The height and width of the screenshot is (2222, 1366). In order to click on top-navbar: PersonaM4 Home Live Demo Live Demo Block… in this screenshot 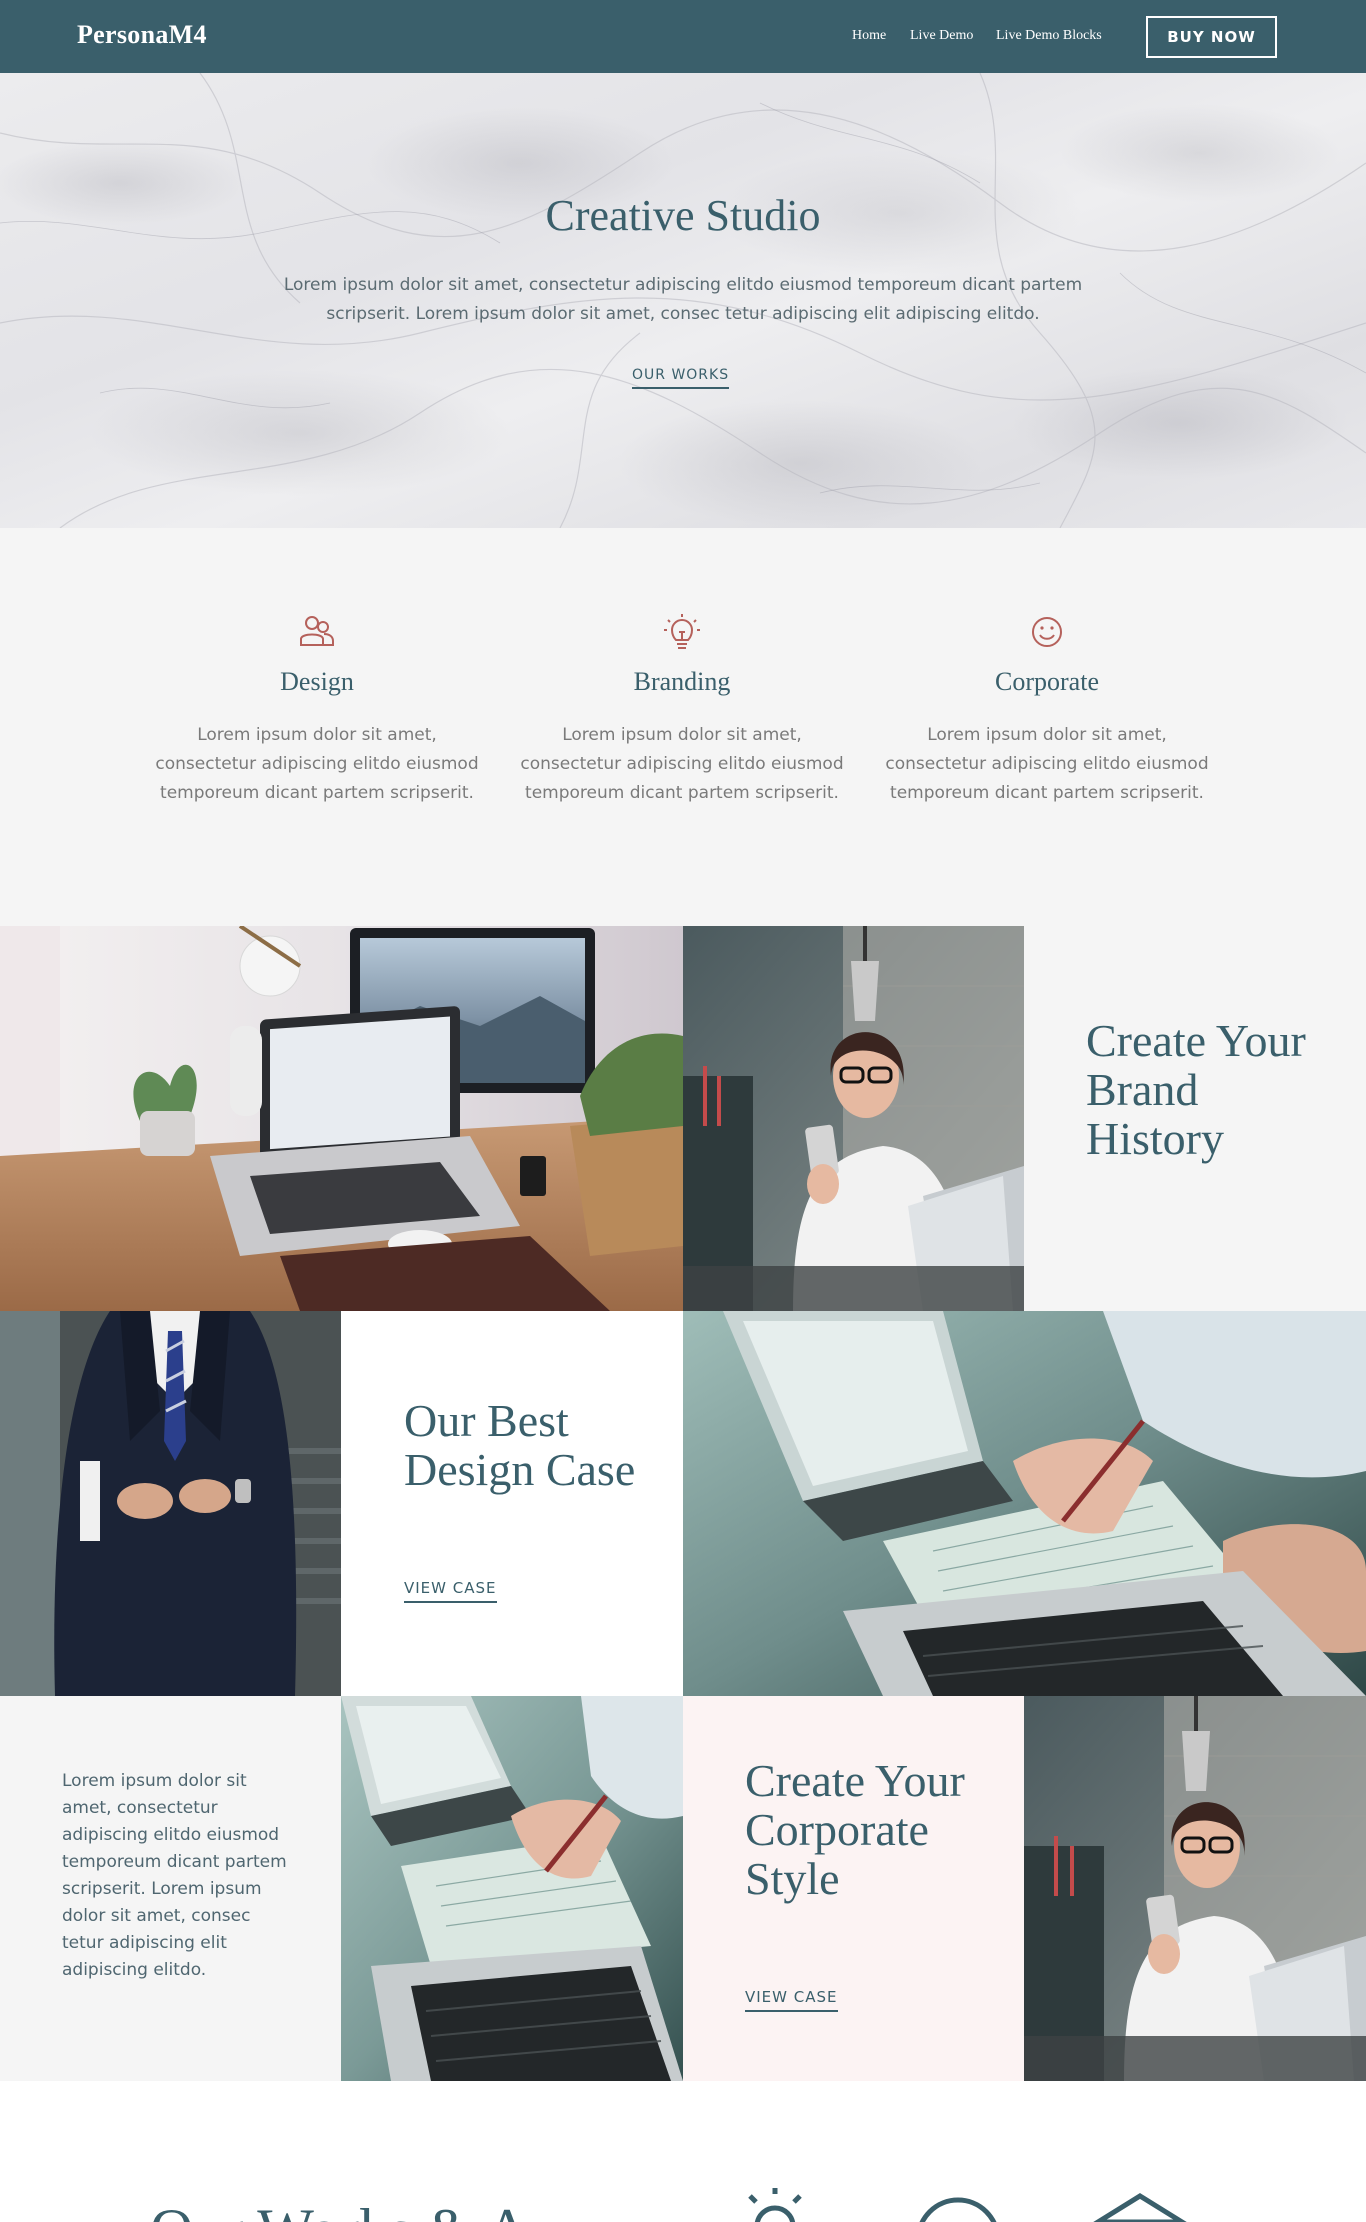, I will do `click(683, 36)`.